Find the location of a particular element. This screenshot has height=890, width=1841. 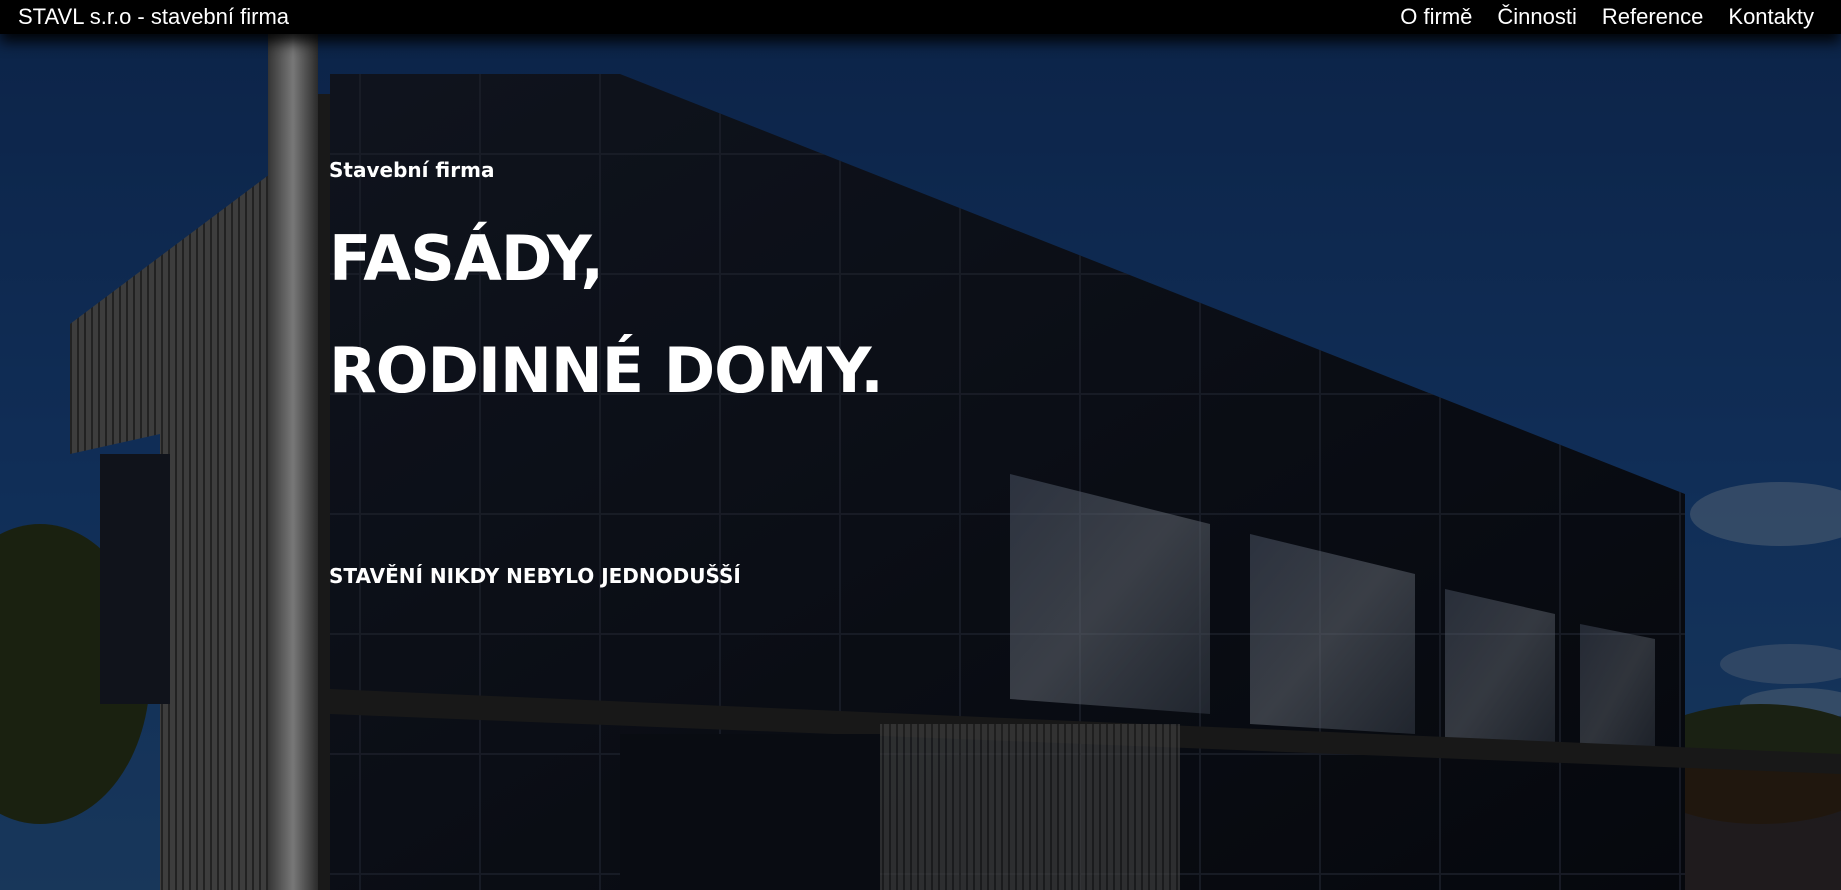

nav-item: O firmě is located at coordinates (1436, 17).